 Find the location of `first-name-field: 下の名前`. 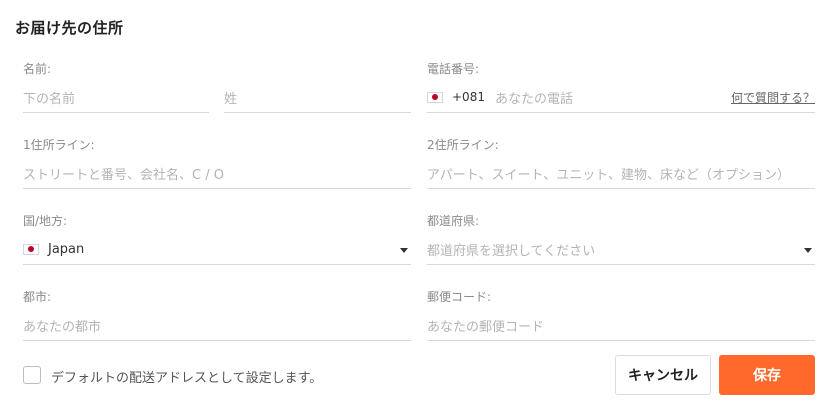

first-name-field: 下の名前 is located at coordinates (116, 97).